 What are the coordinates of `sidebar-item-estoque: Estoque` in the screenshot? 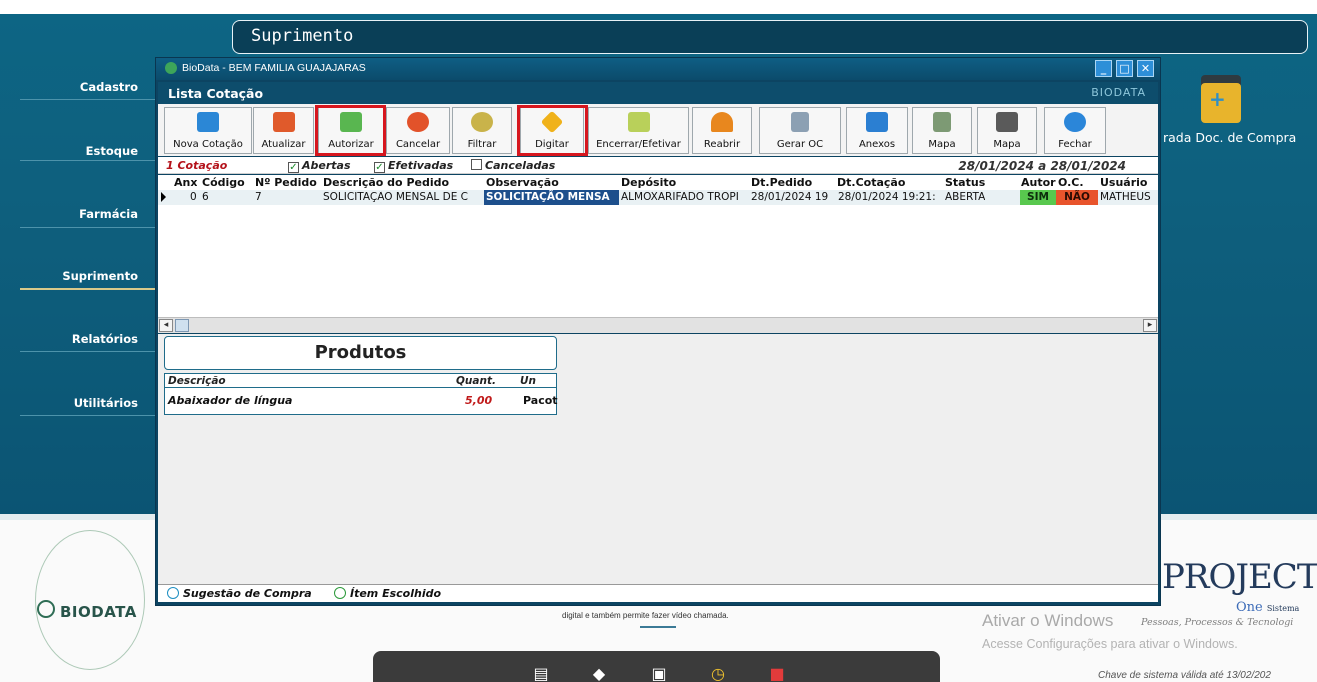 It's located at (88, 141).